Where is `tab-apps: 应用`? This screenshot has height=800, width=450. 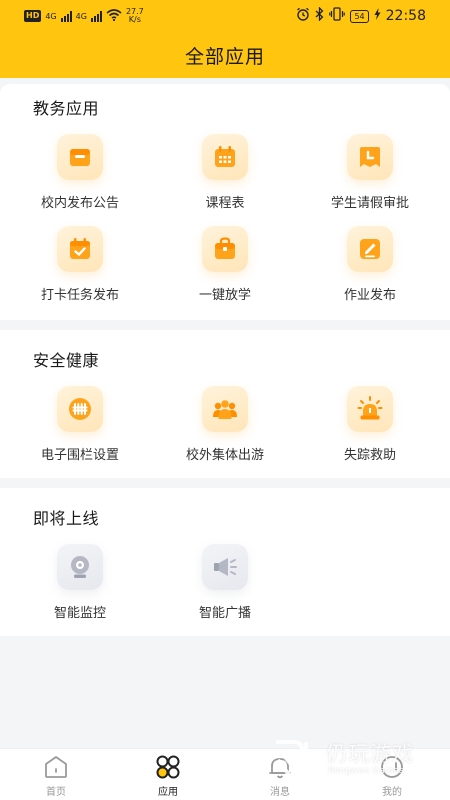 tab-apps: 应用 is located at coordinates (168, 775).